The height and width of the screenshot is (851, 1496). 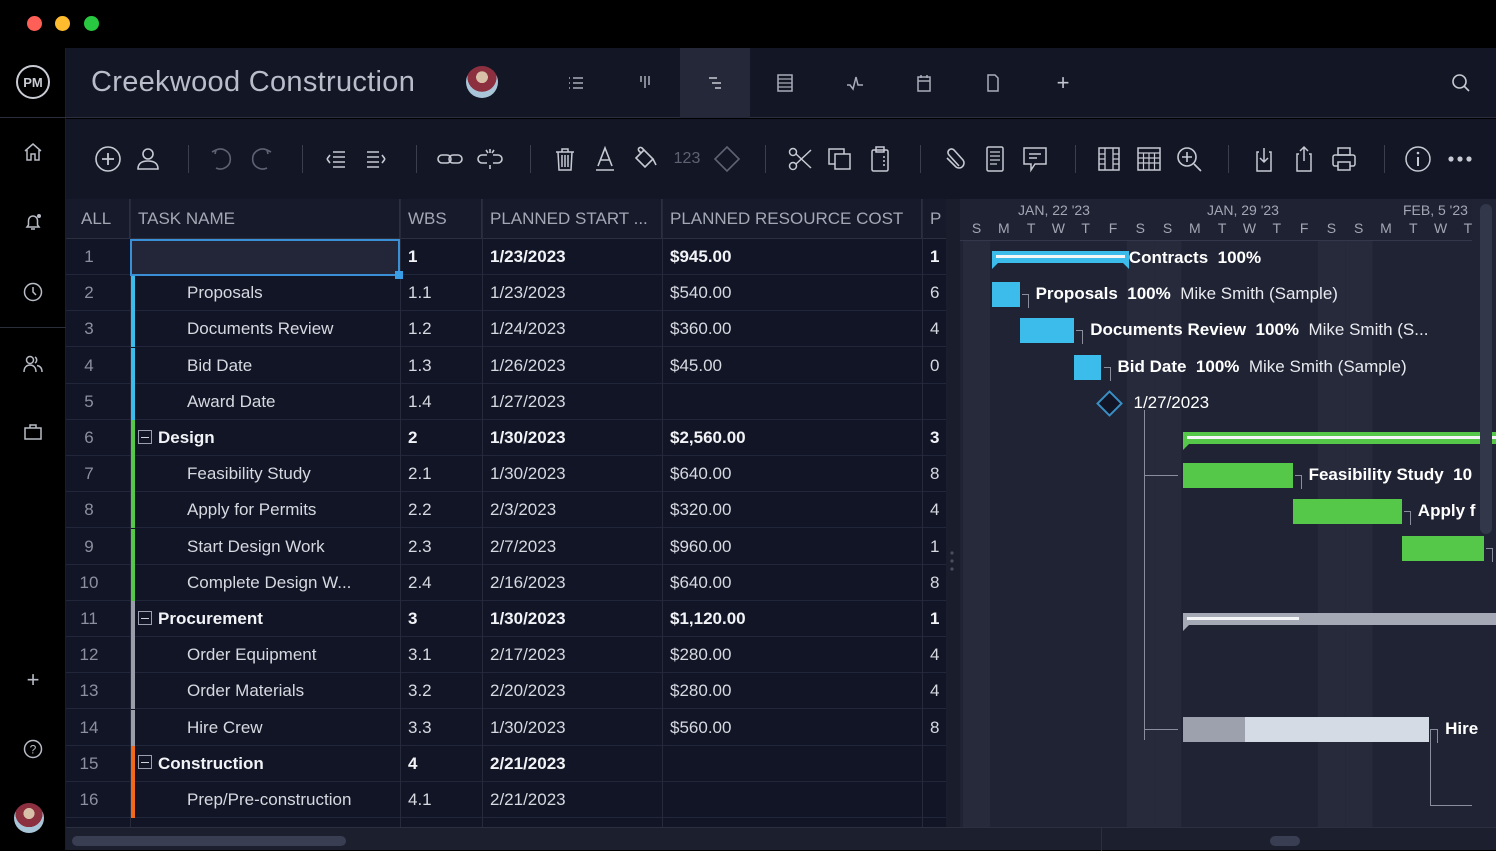 What do you see at coordinates (265, 257) in the screenshot?
I see `selected-cell` at bounding box center [265, 257].